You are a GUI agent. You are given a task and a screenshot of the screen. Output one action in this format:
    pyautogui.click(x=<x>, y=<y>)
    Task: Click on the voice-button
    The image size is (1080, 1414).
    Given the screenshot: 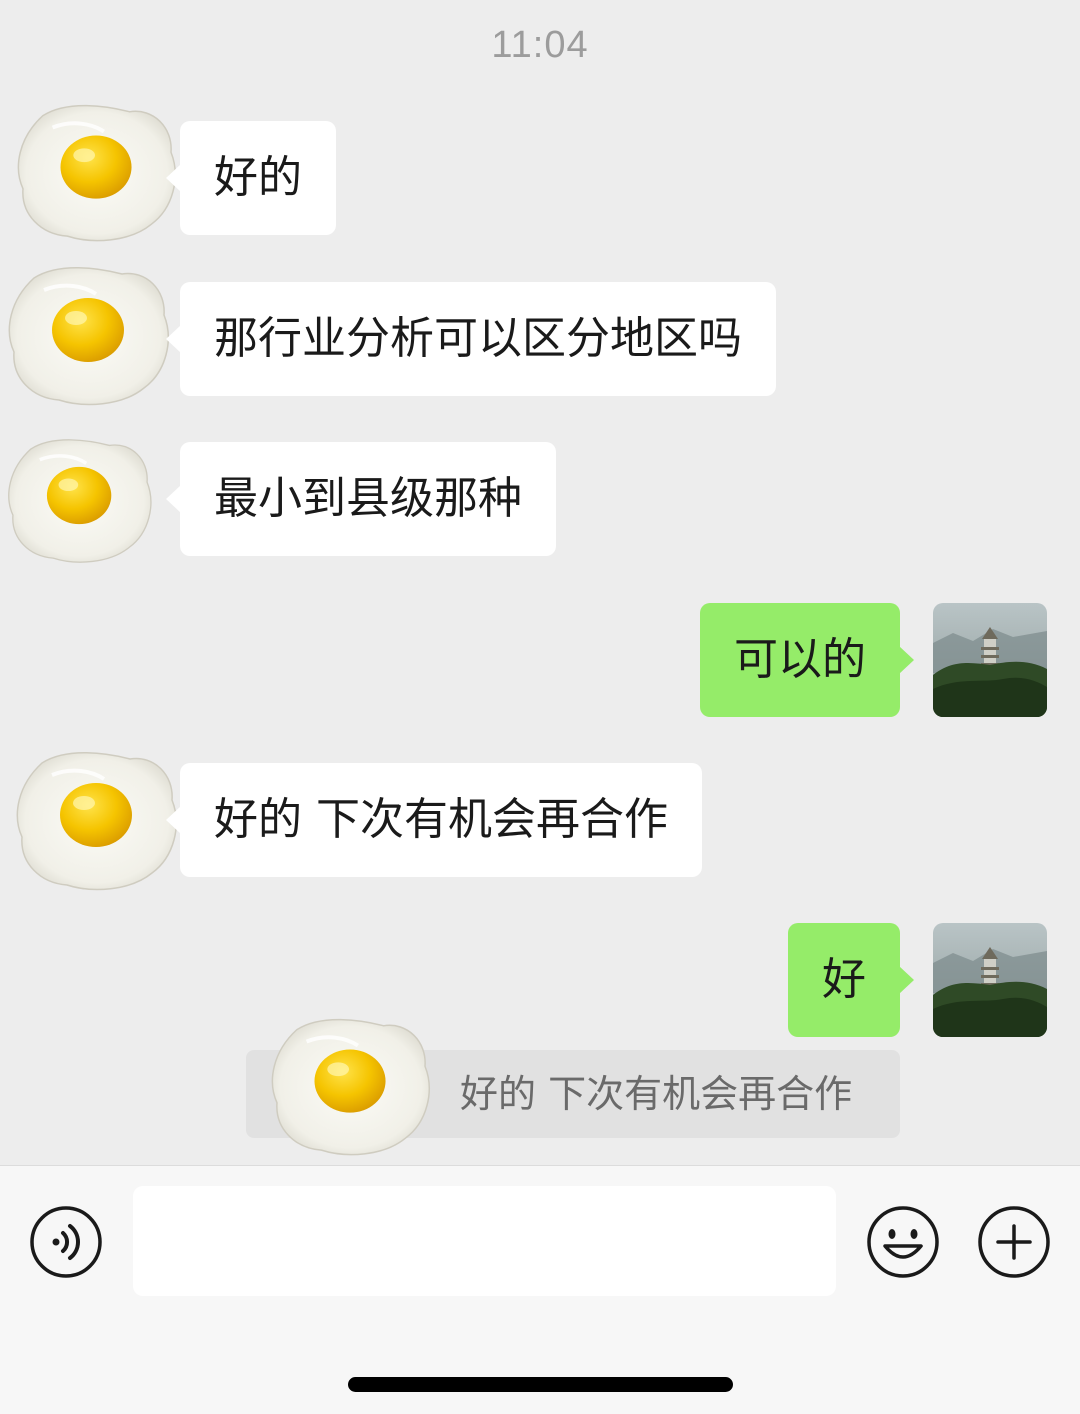 What is the action you would take?
    pyautogui.click(x=66, y=1242)
    